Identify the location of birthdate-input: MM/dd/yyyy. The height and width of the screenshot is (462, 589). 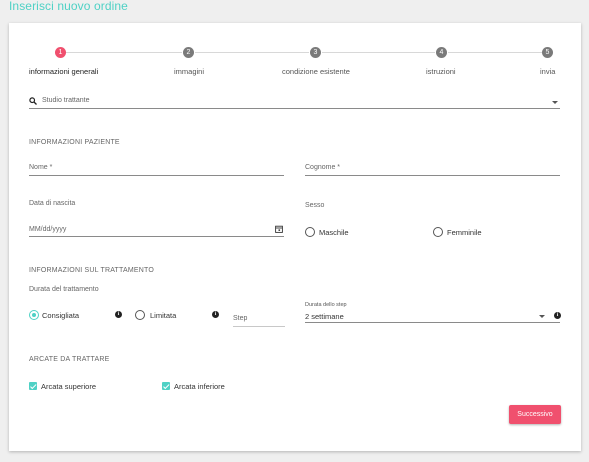
(47, 229).